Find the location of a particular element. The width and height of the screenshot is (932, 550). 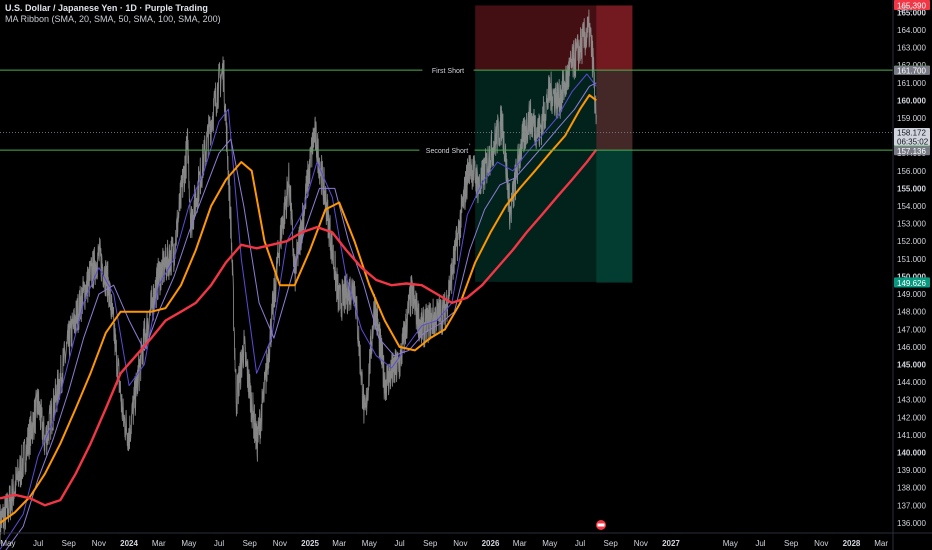

x-tick-label: 2028 is located at coordinates (852, 543).